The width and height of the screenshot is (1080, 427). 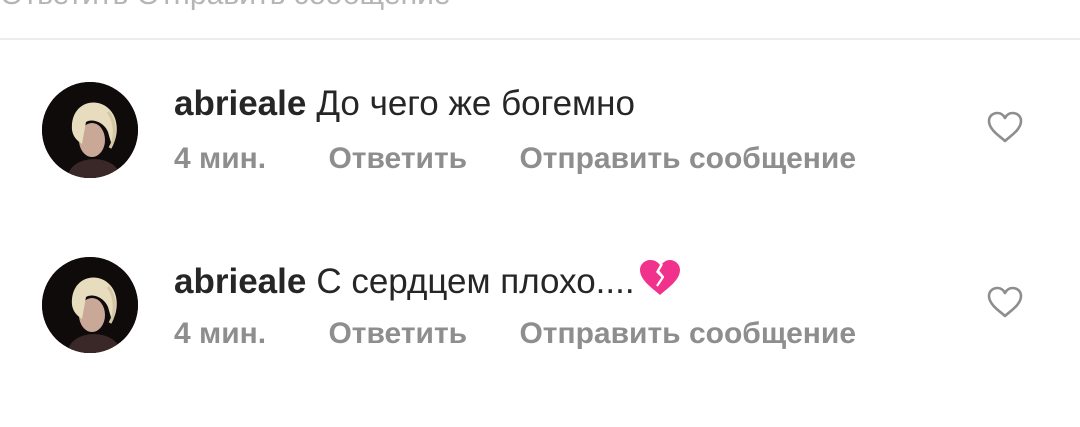 I want to click on divider, so click(x=540, y=39).